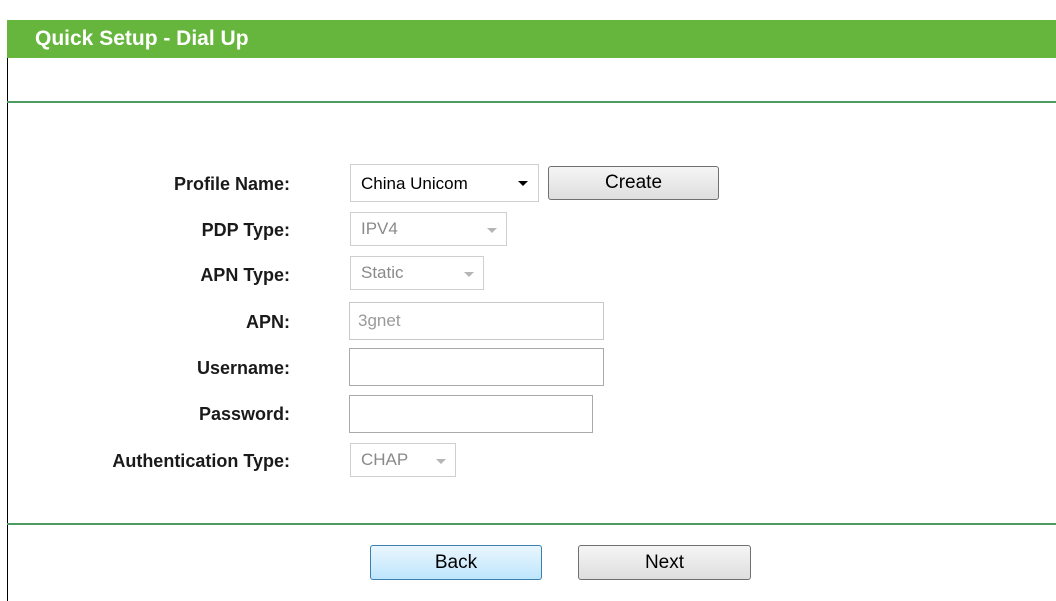  Describe the element at coordinates (476, 321) in the screenshot. I see `apn-field: 3gnet` at that location.